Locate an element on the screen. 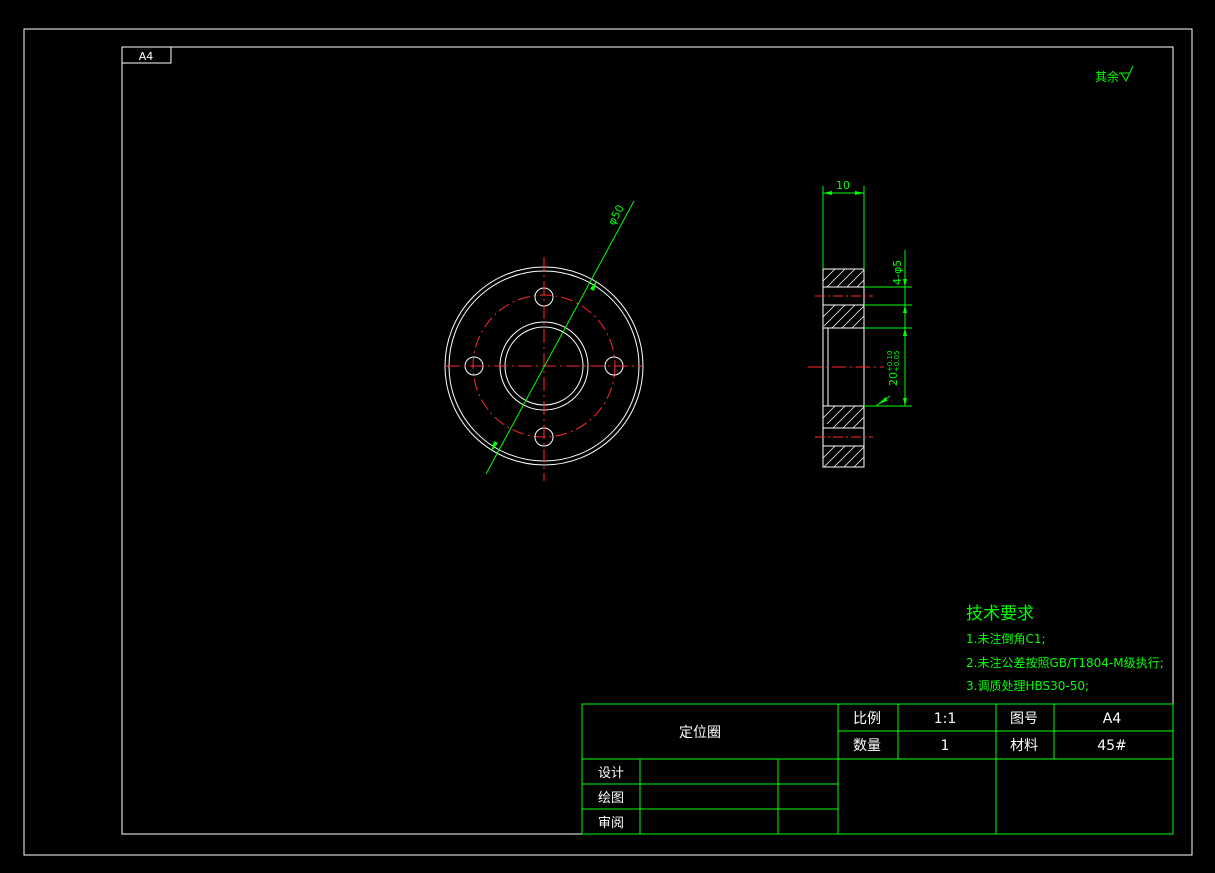 This screenshot has width=1215, height=873. thickness-label: 10 is located at coordinates (843, 185).